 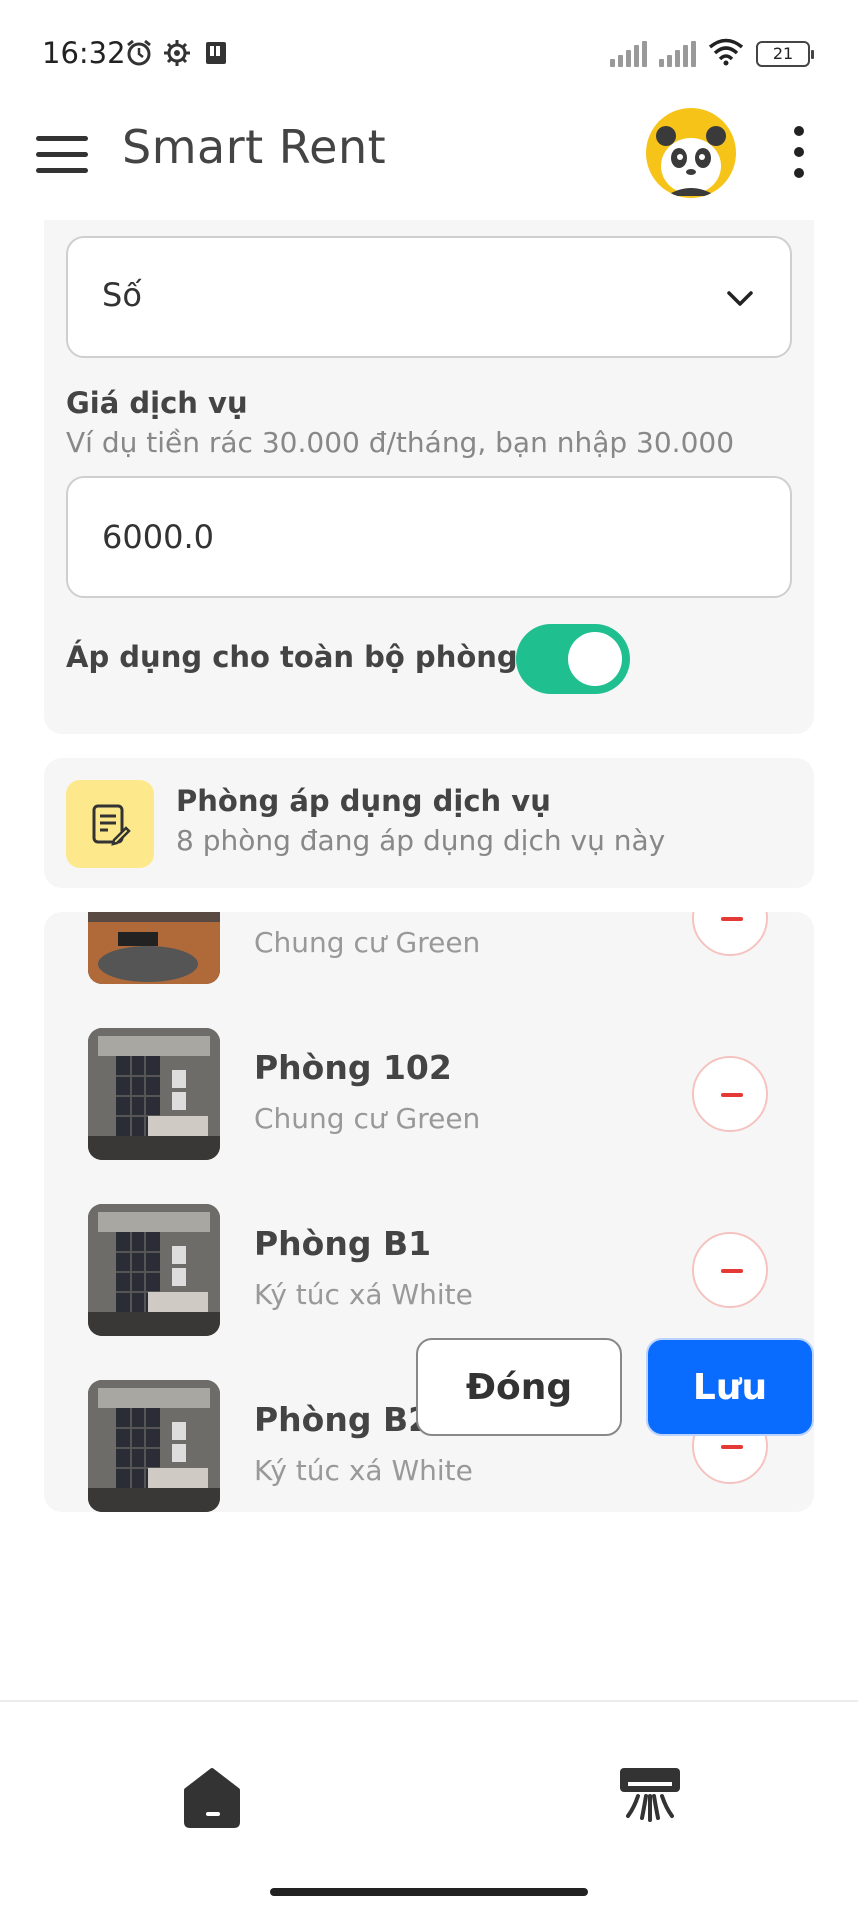 I want to click on menu-icon, so click(x=62, y=156).